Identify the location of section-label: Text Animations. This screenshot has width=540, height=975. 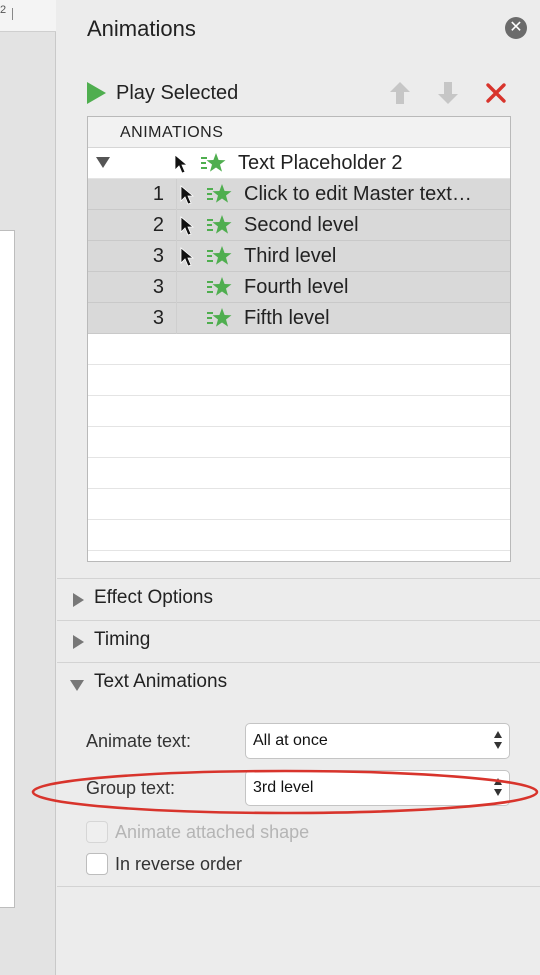
(161, 681).